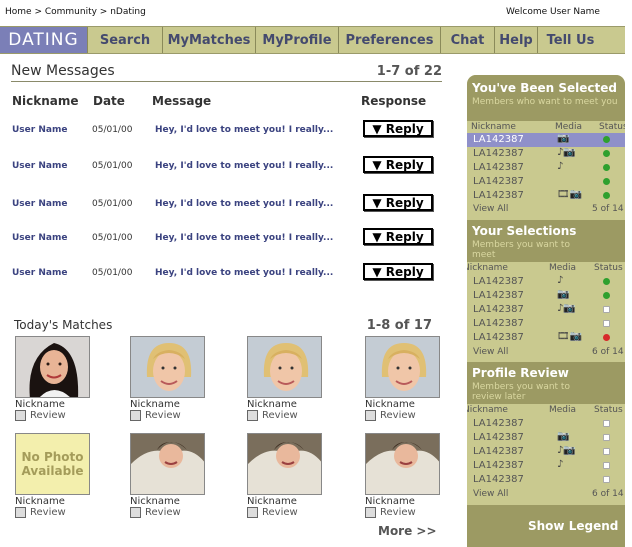 The height and width of the screenshot is (547, 632). What do you see at coordinates (573, 526) in the screenshot?
I see `show-legend-button: Show Legend` at bounding box center [573, 526].